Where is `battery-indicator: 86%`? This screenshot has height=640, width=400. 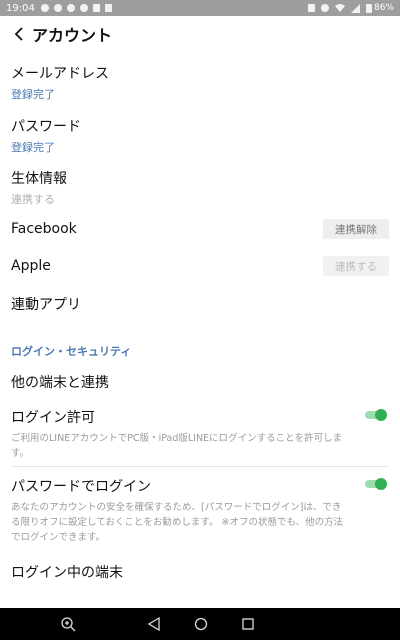 battery-indicator: 86% is located at coordinates (379, 8).